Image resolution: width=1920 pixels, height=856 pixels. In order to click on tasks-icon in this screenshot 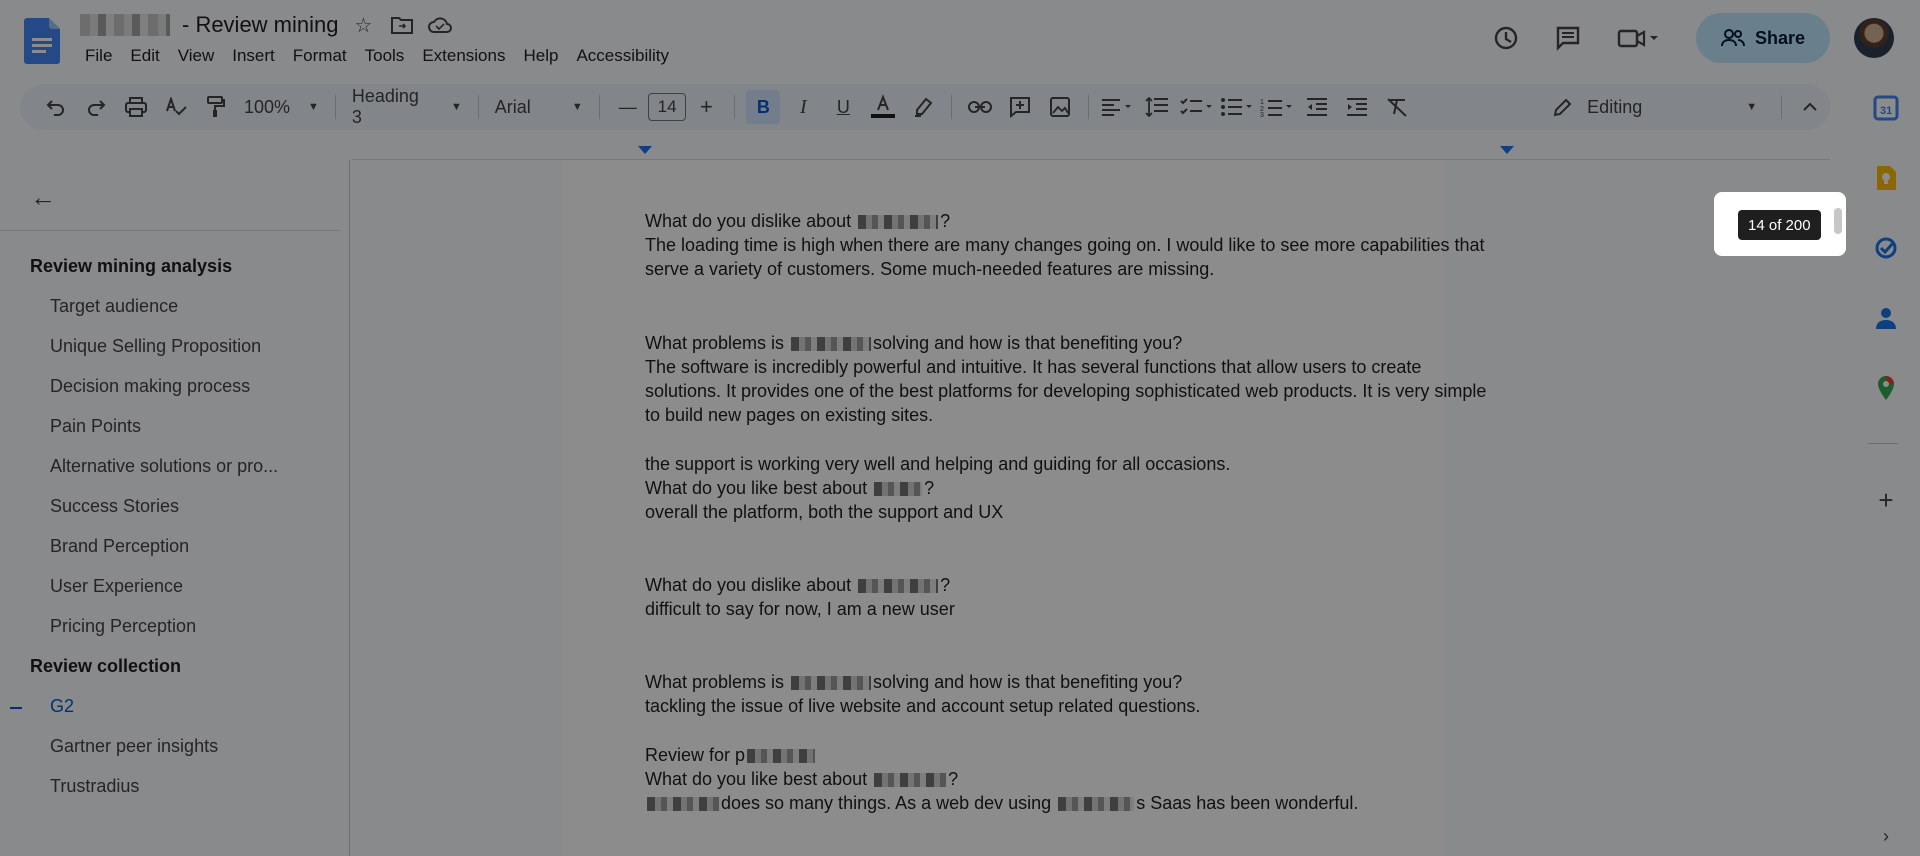, I will do `click(1886, 248)`.